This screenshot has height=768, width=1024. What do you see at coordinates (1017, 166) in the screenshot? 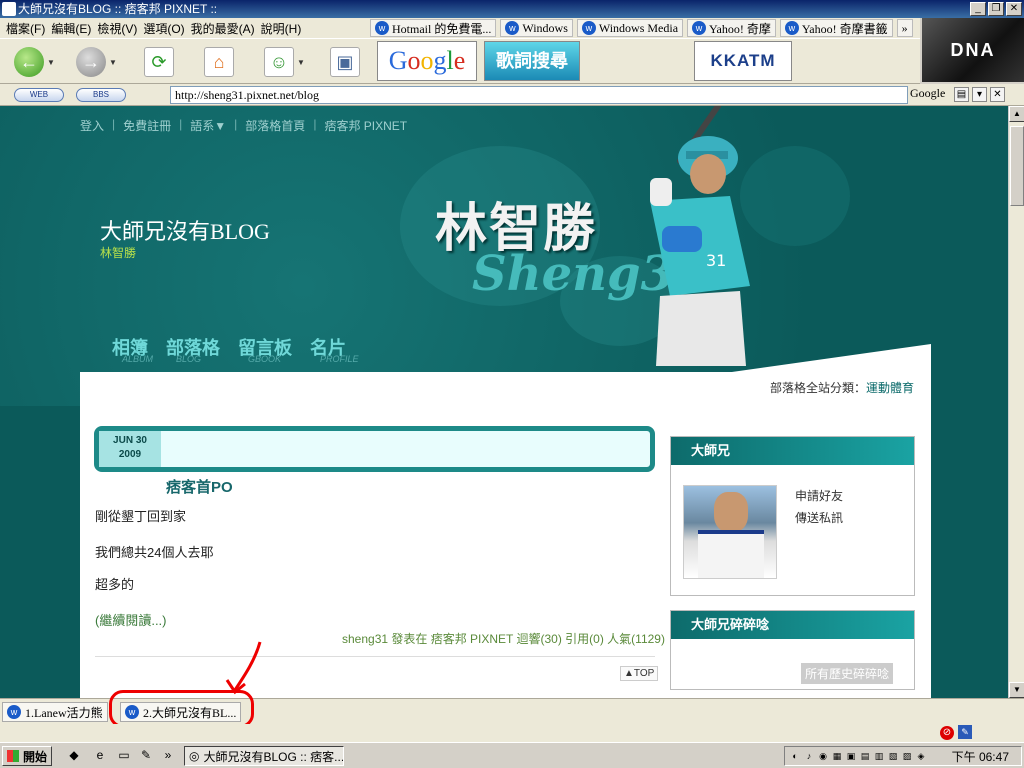
I see `scroll-thumb` at bounding box center [1017, 166].